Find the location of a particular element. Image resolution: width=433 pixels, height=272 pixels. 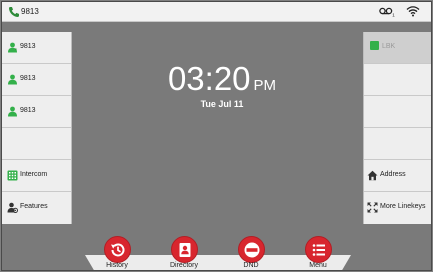

menu-label: Menu is located at coordinates (318, 265).